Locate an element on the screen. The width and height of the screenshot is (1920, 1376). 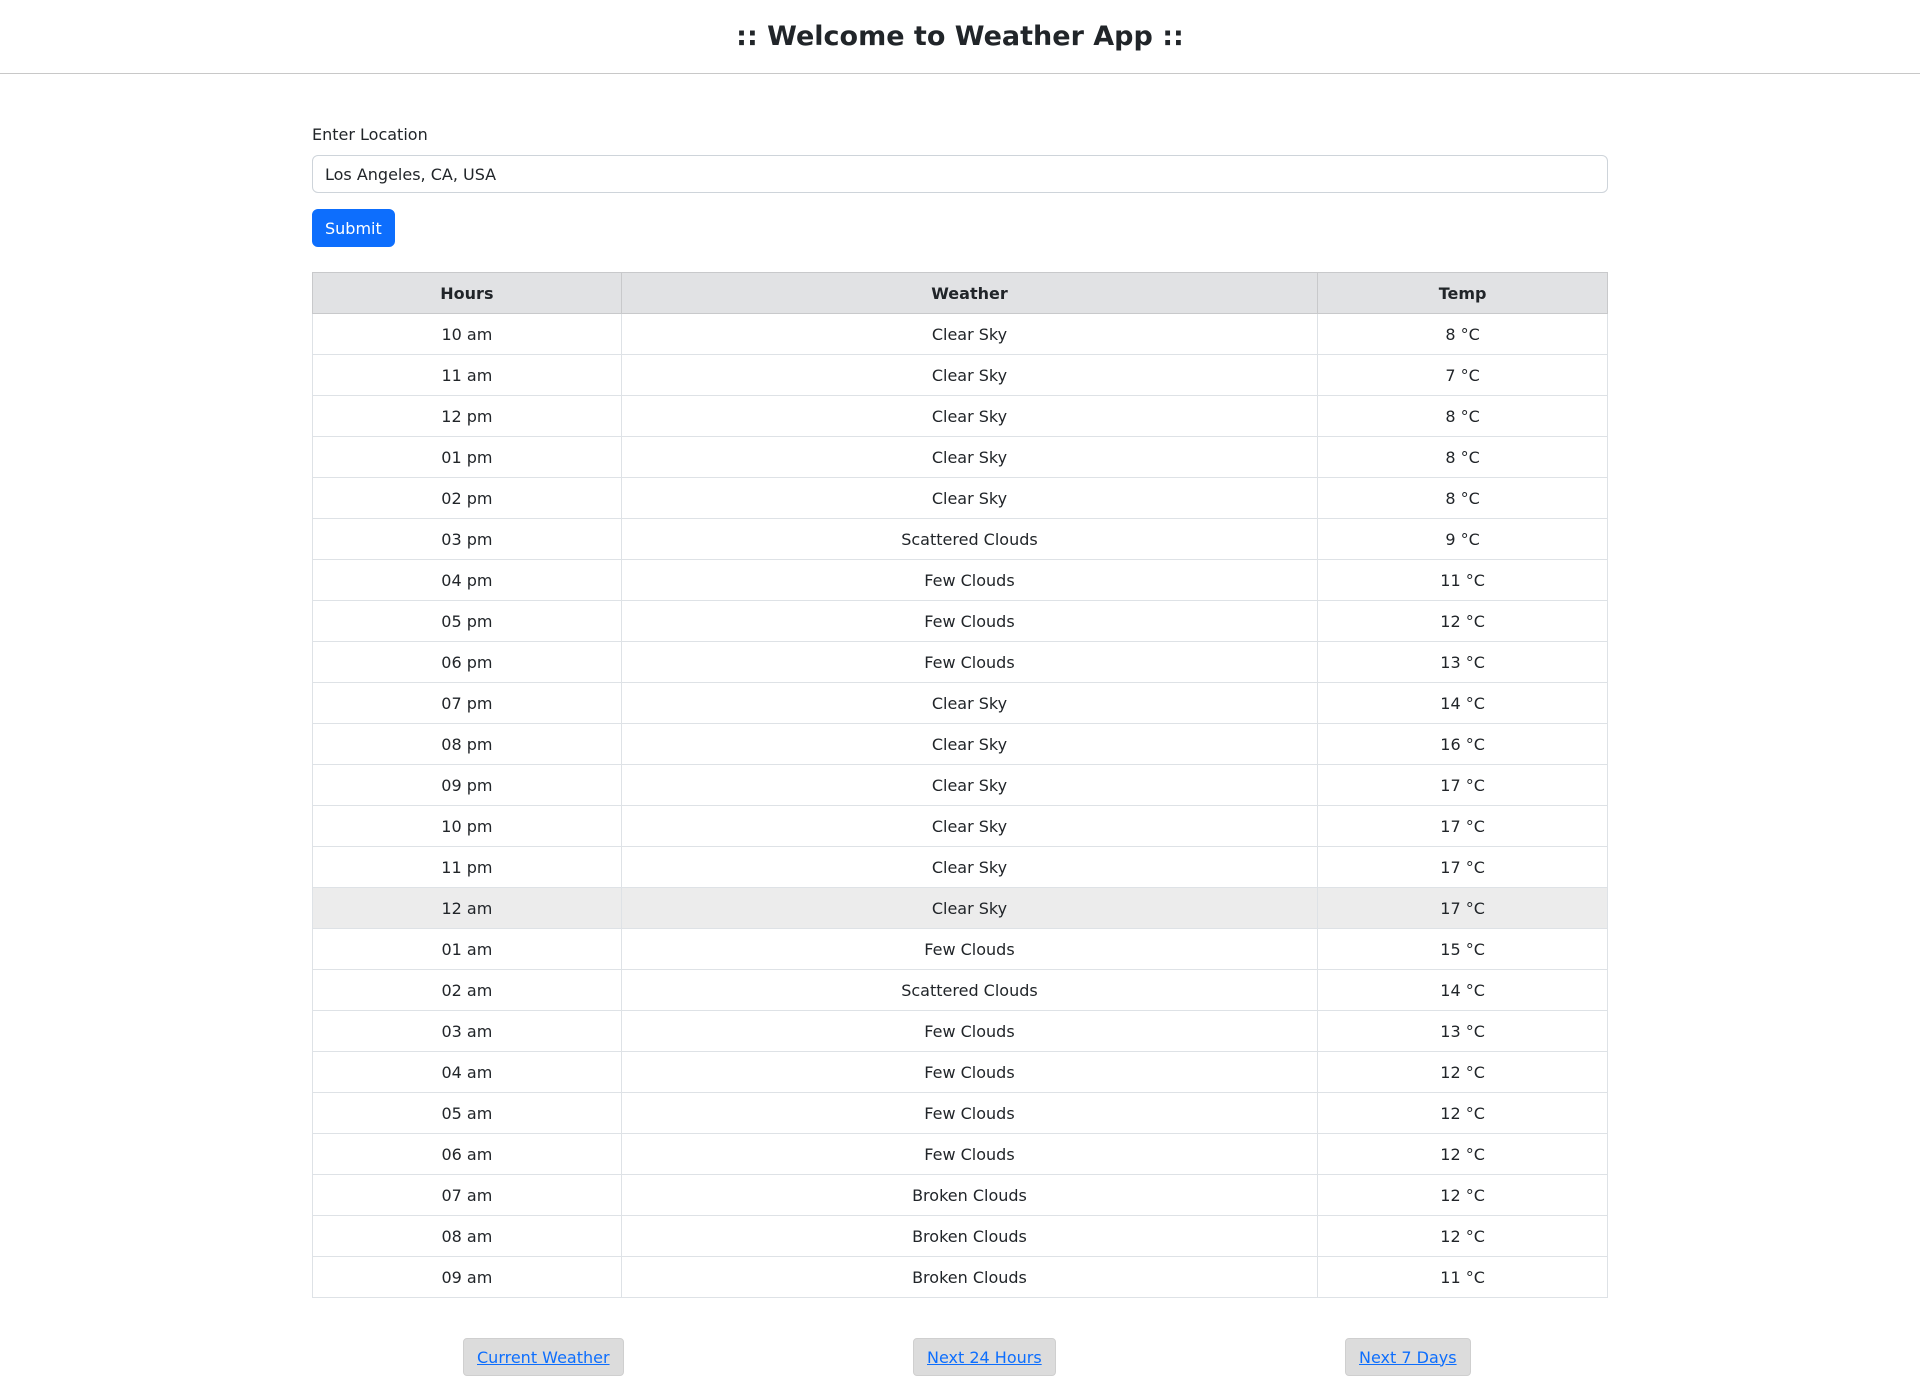
next-24-hours-link: Next 24 Hours is located at coordinates (984, 1357).